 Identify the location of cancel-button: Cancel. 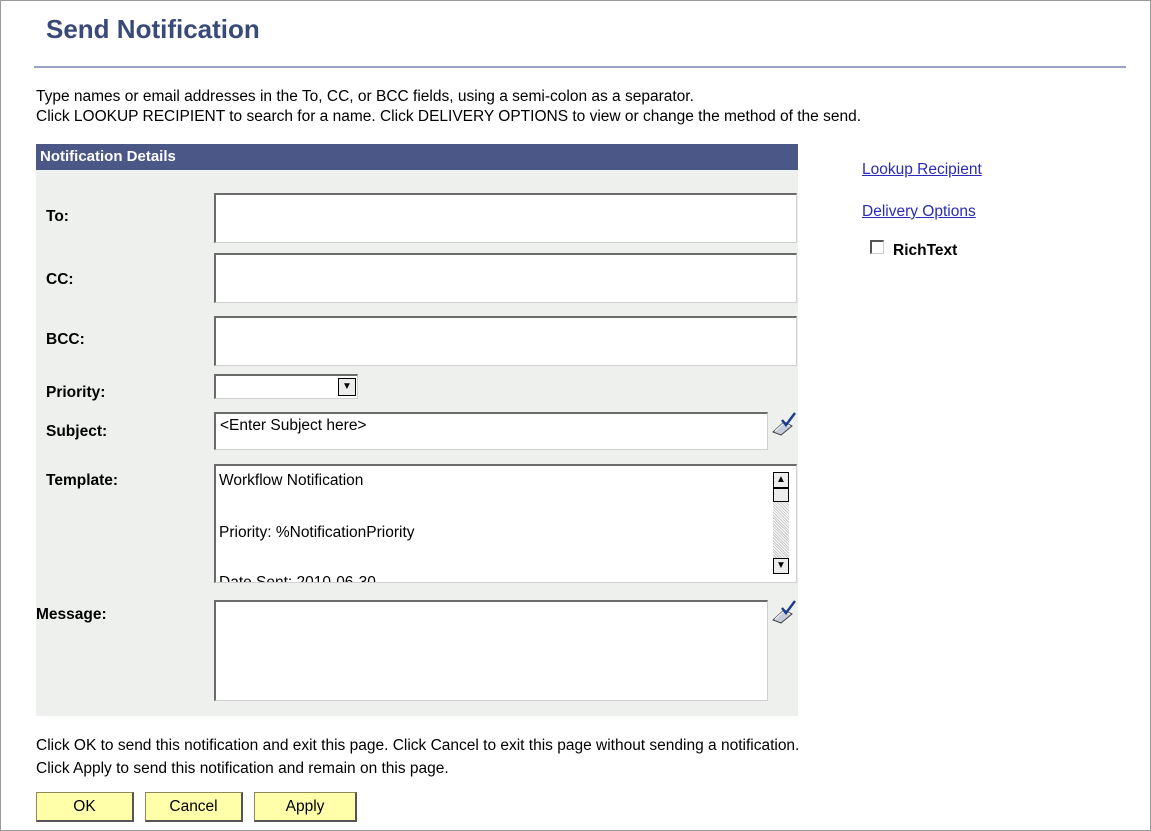
(194, 807).